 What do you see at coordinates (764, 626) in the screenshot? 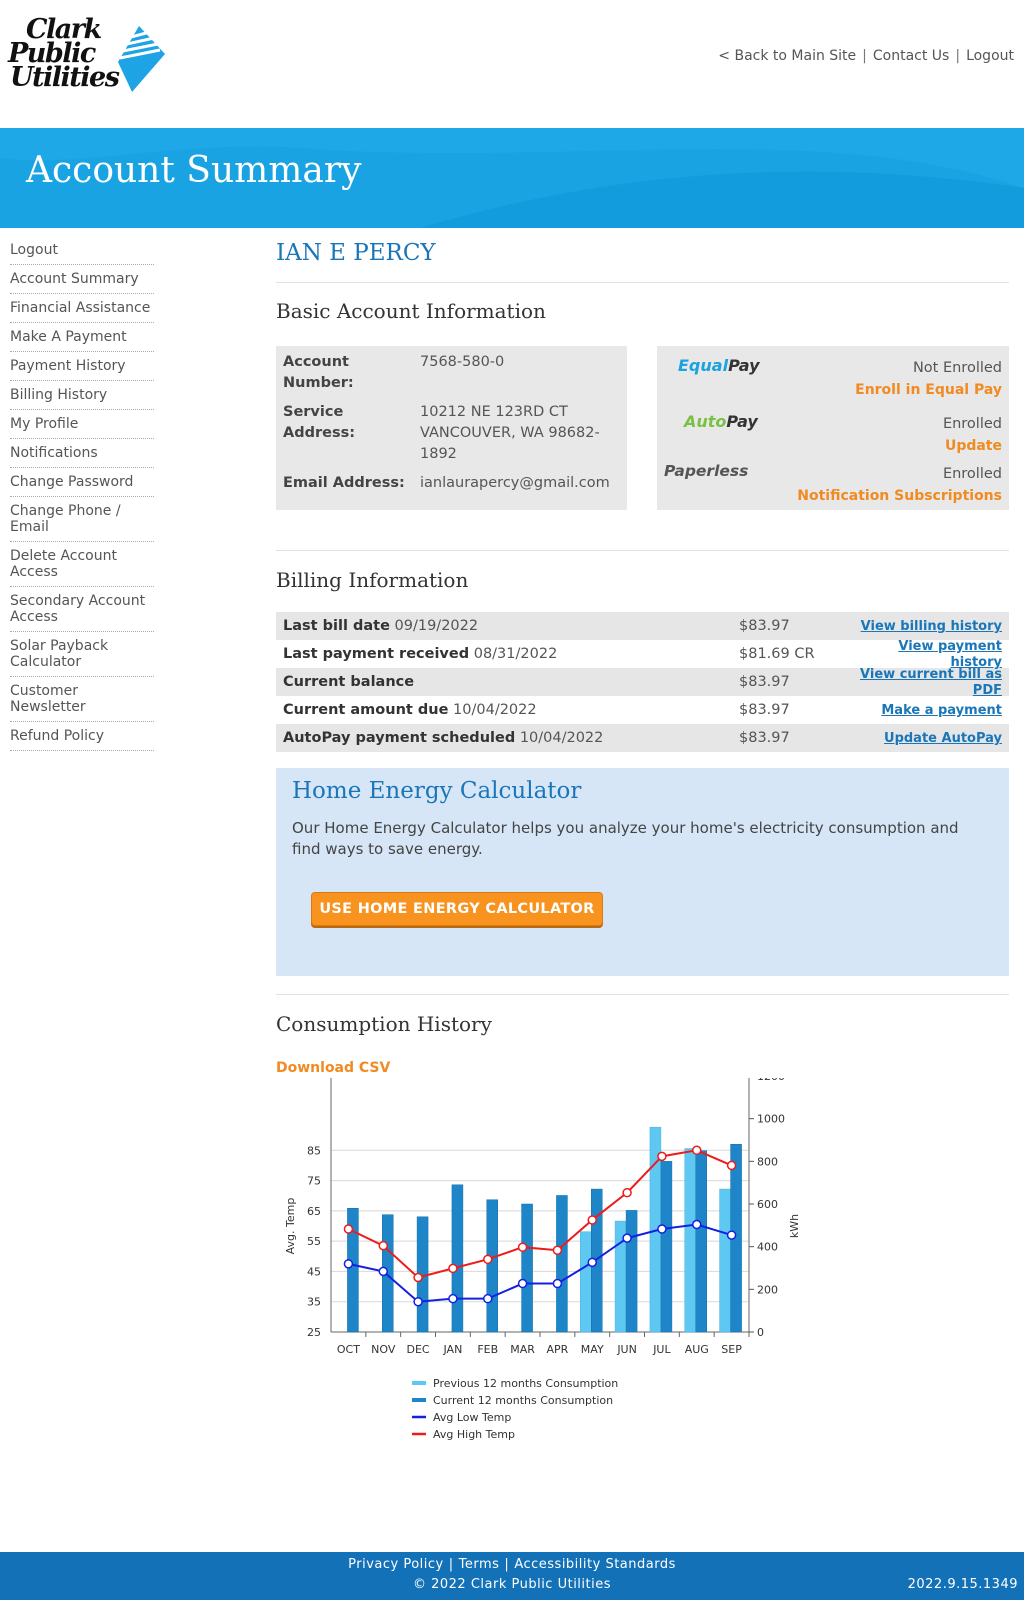
I see `billing-amount: $83.97` at bounding box center [764, 626].